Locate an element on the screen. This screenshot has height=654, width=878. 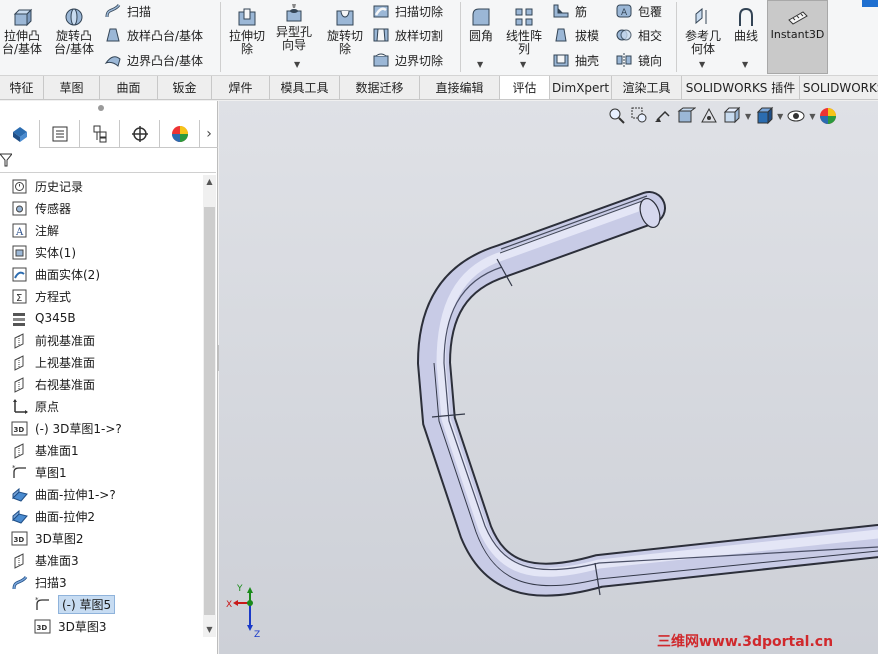
tab-3: 钣金 is located at coordinates (185, 87).